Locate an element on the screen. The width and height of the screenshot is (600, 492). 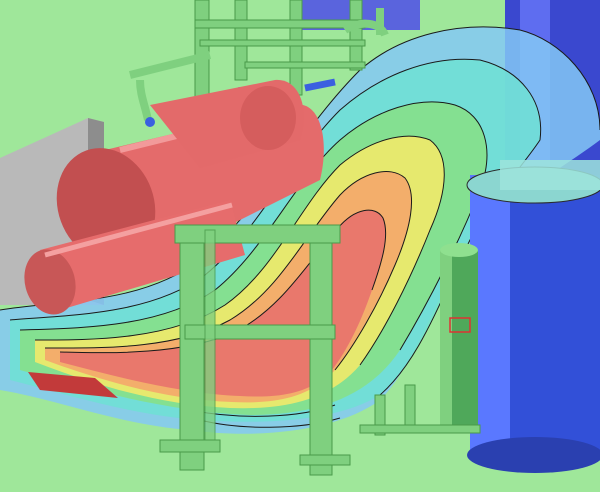
green-column is located at coordinates (459, 334).